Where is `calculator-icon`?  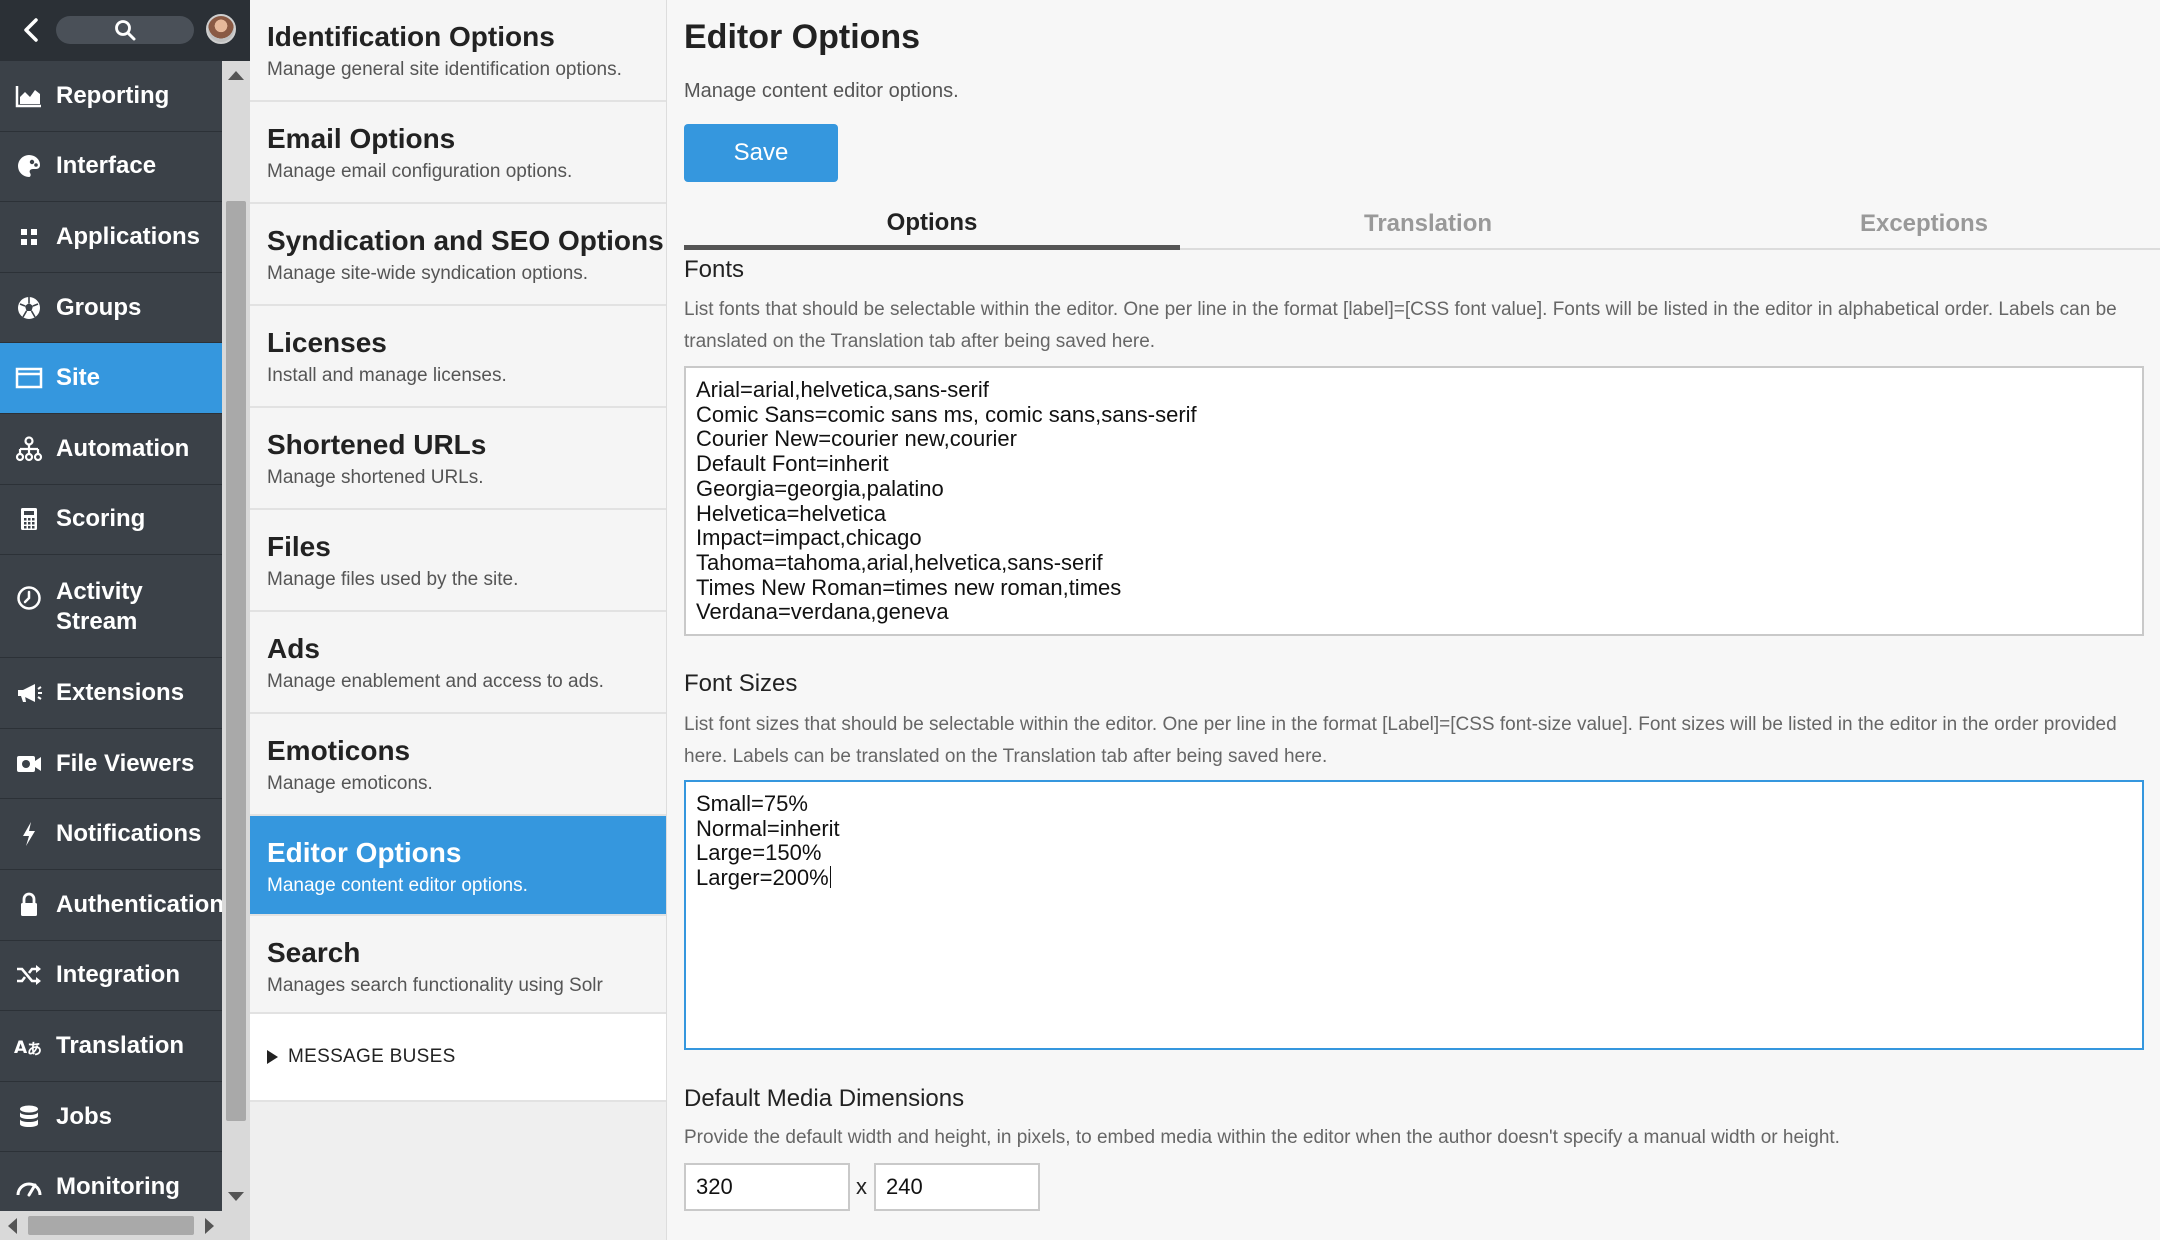 calculator-icon is located at coordinates (29, 519).